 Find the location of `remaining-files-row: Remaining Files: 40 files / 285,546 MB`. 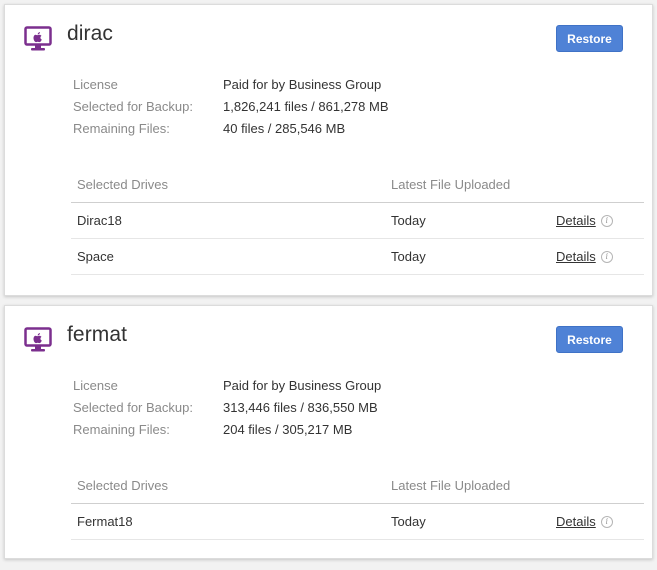

remaining-files-row: Remaining Files: 40 files / 285,546 MB is located at coordinates (231, 129).